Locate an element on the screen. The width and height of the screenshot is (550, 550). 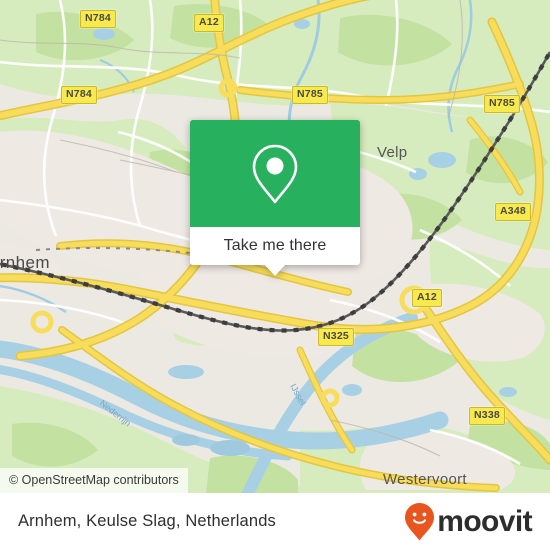
card-icon-area is located at coordinates (275, 173).